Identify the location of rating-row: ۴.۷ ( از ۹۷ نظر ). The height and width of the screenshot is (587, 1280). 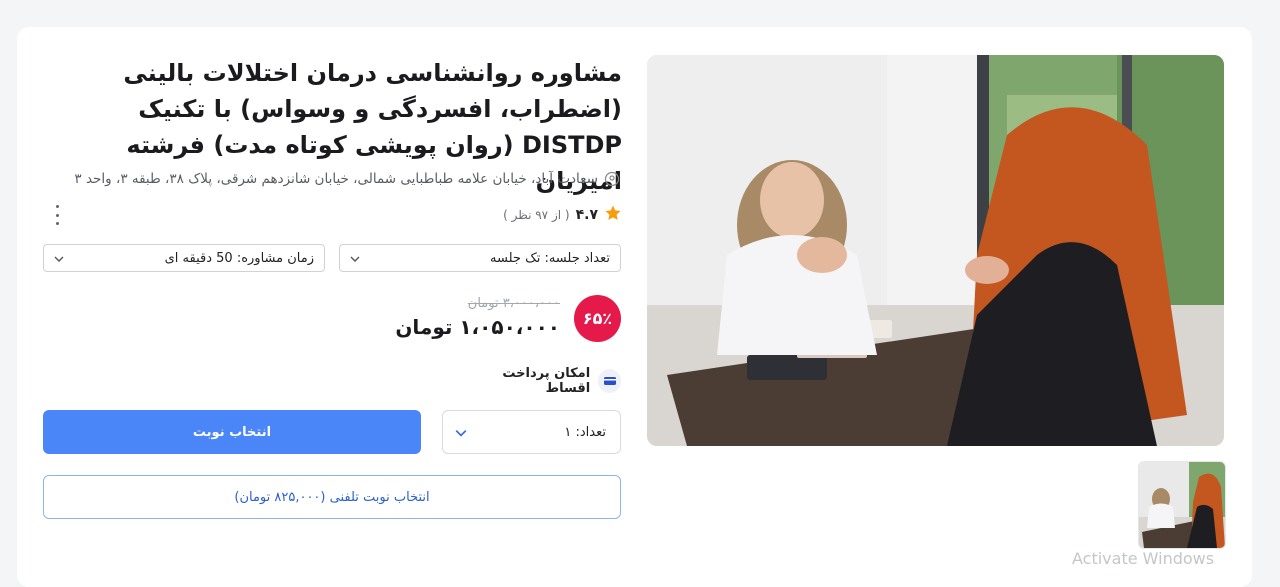
(511, 215).